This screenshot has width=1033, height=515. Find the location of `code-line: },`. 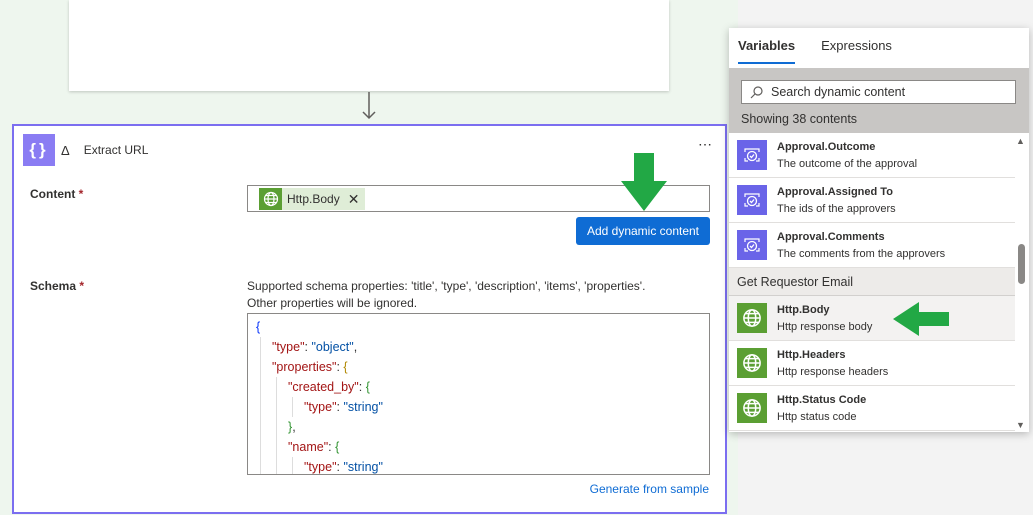

code-line: }, is located at coordinates (482, 427).